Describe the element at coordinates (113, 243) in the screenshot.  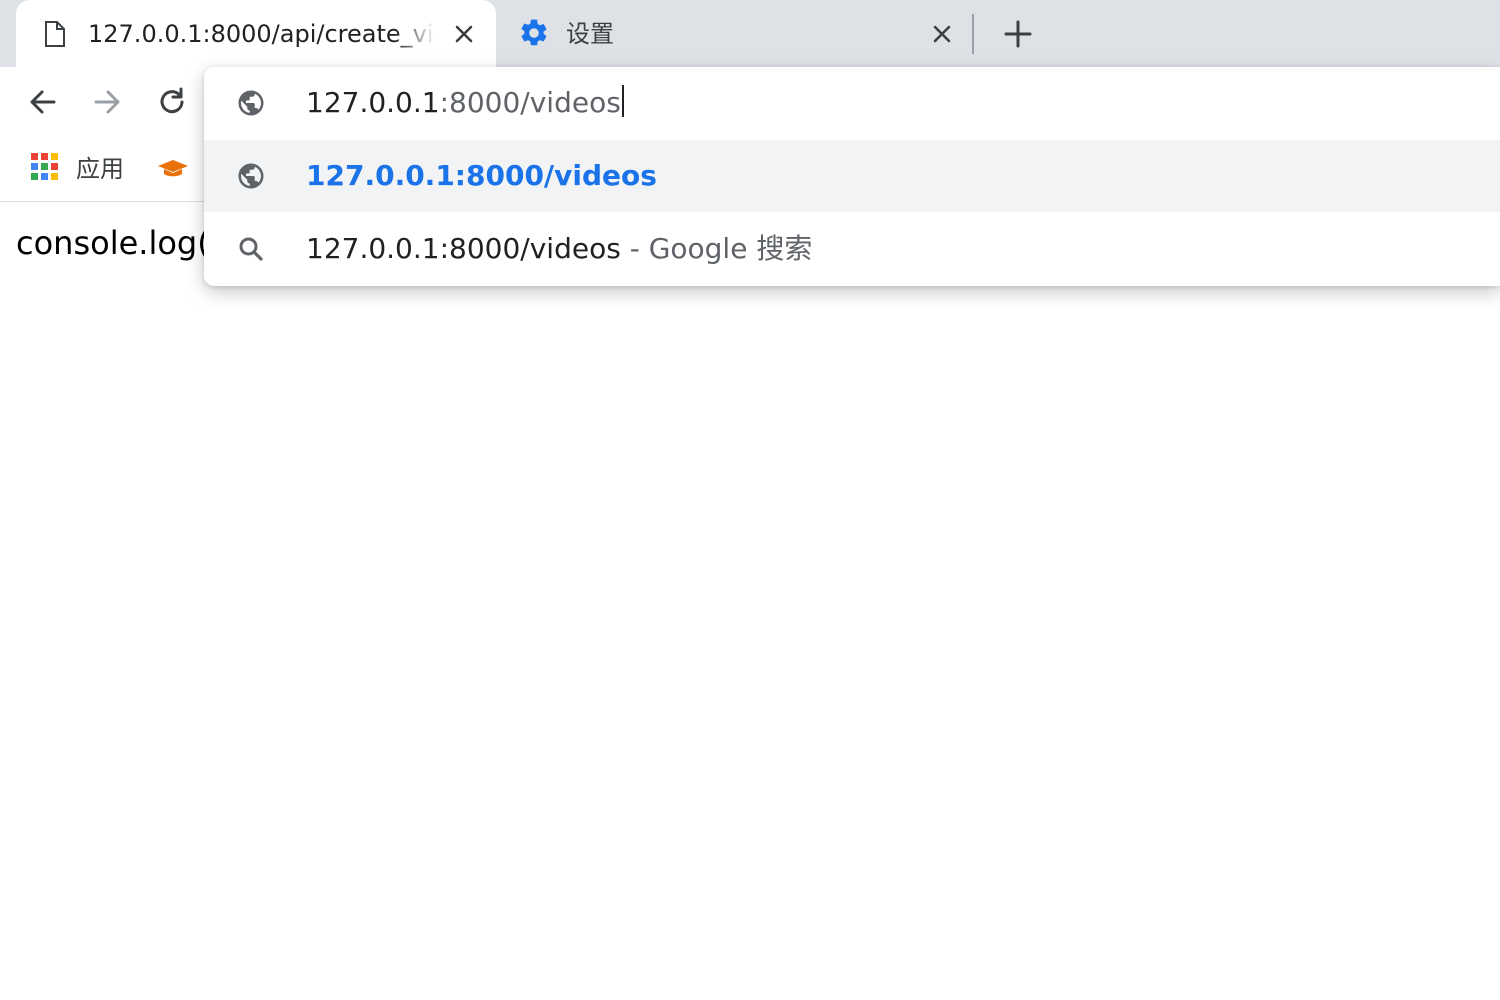
I see `page-text: console.log(` at that location.